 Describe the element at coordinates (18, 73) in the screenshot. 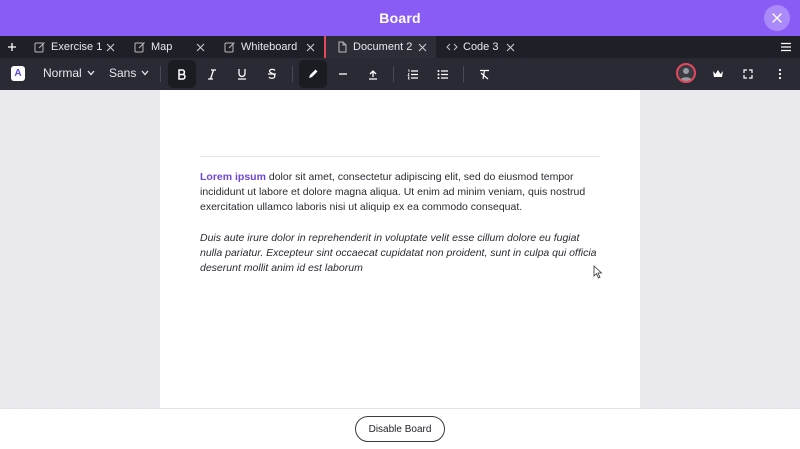

I see `app-logo: A` at that location.